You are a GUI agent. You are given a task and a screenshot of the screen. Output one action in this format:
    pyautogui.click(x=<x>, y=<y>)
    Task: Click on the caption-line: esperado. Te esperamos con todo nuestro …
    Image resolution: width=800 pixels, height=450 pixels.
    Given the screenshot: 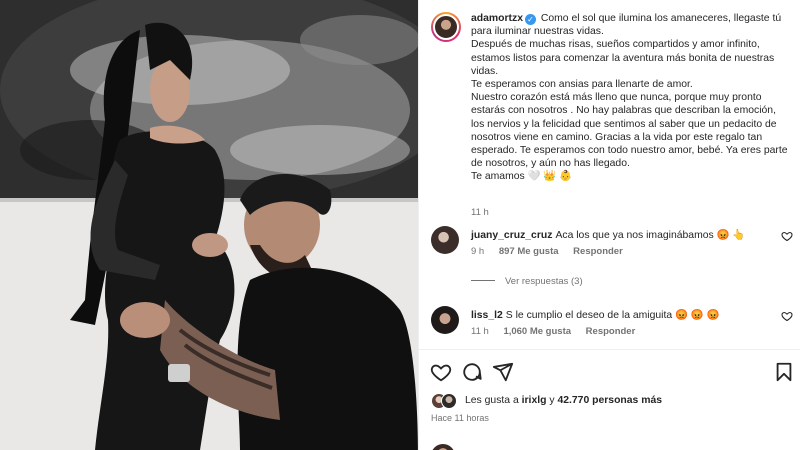 What is the action you would take?
    pyautogui.click(x=629, y=151)
    